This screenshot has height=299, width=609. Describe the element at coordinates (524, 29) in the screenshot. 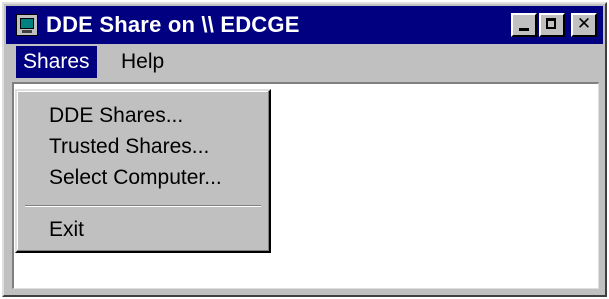

I see `minimize-icon` at that location.